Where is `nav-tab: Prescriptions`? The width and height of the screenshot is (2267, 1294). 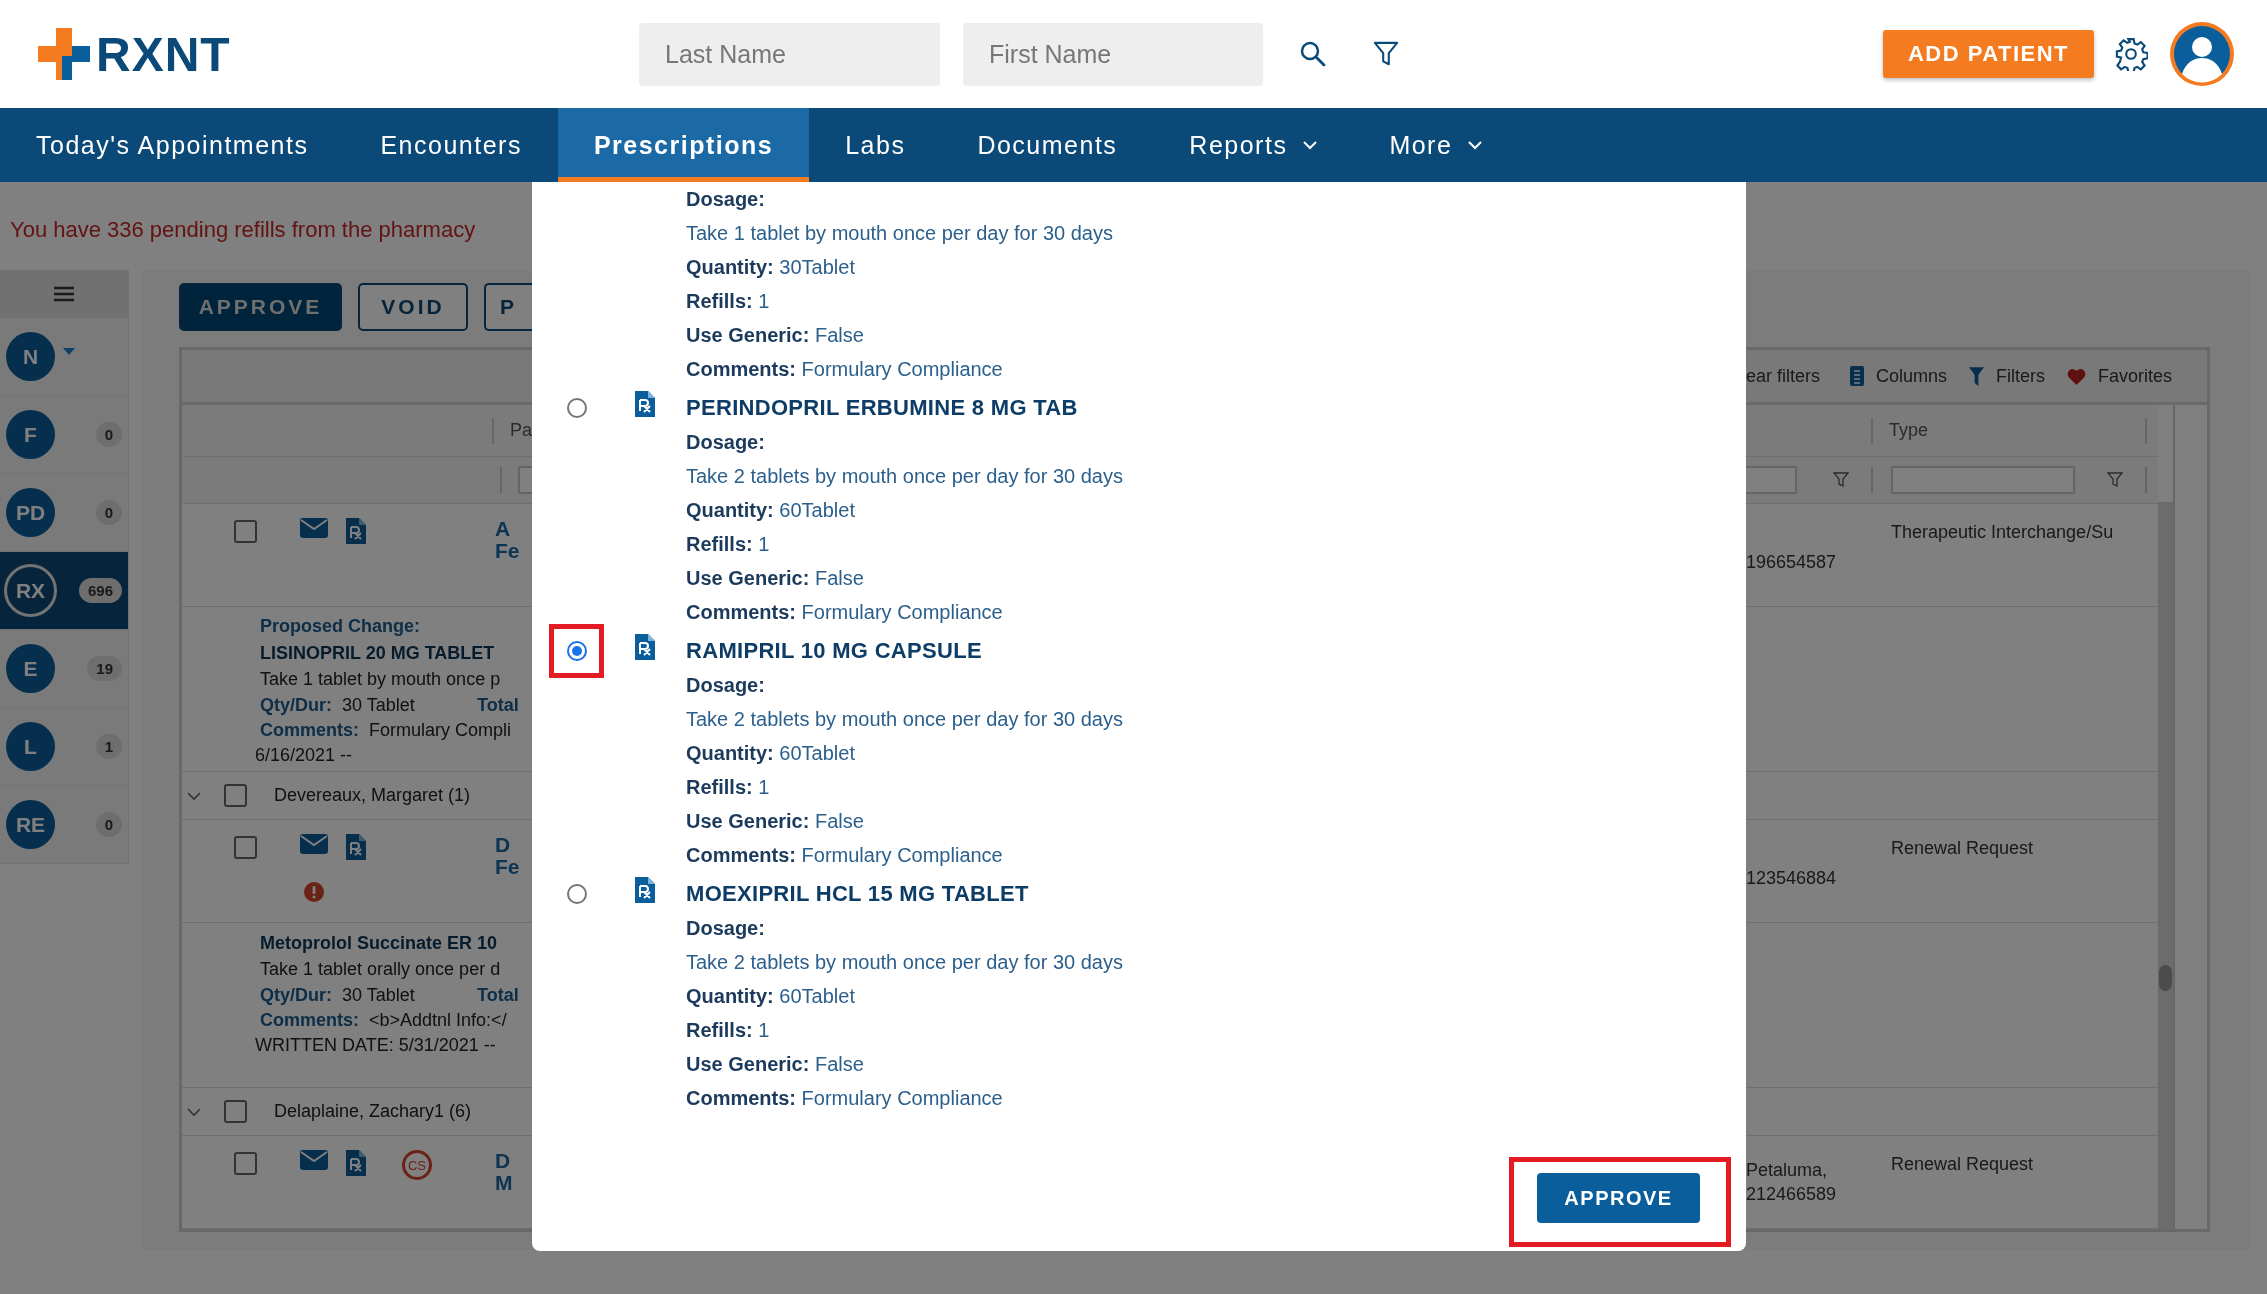 nav-tab: Prescriptions is located at coordinates (683, 145).